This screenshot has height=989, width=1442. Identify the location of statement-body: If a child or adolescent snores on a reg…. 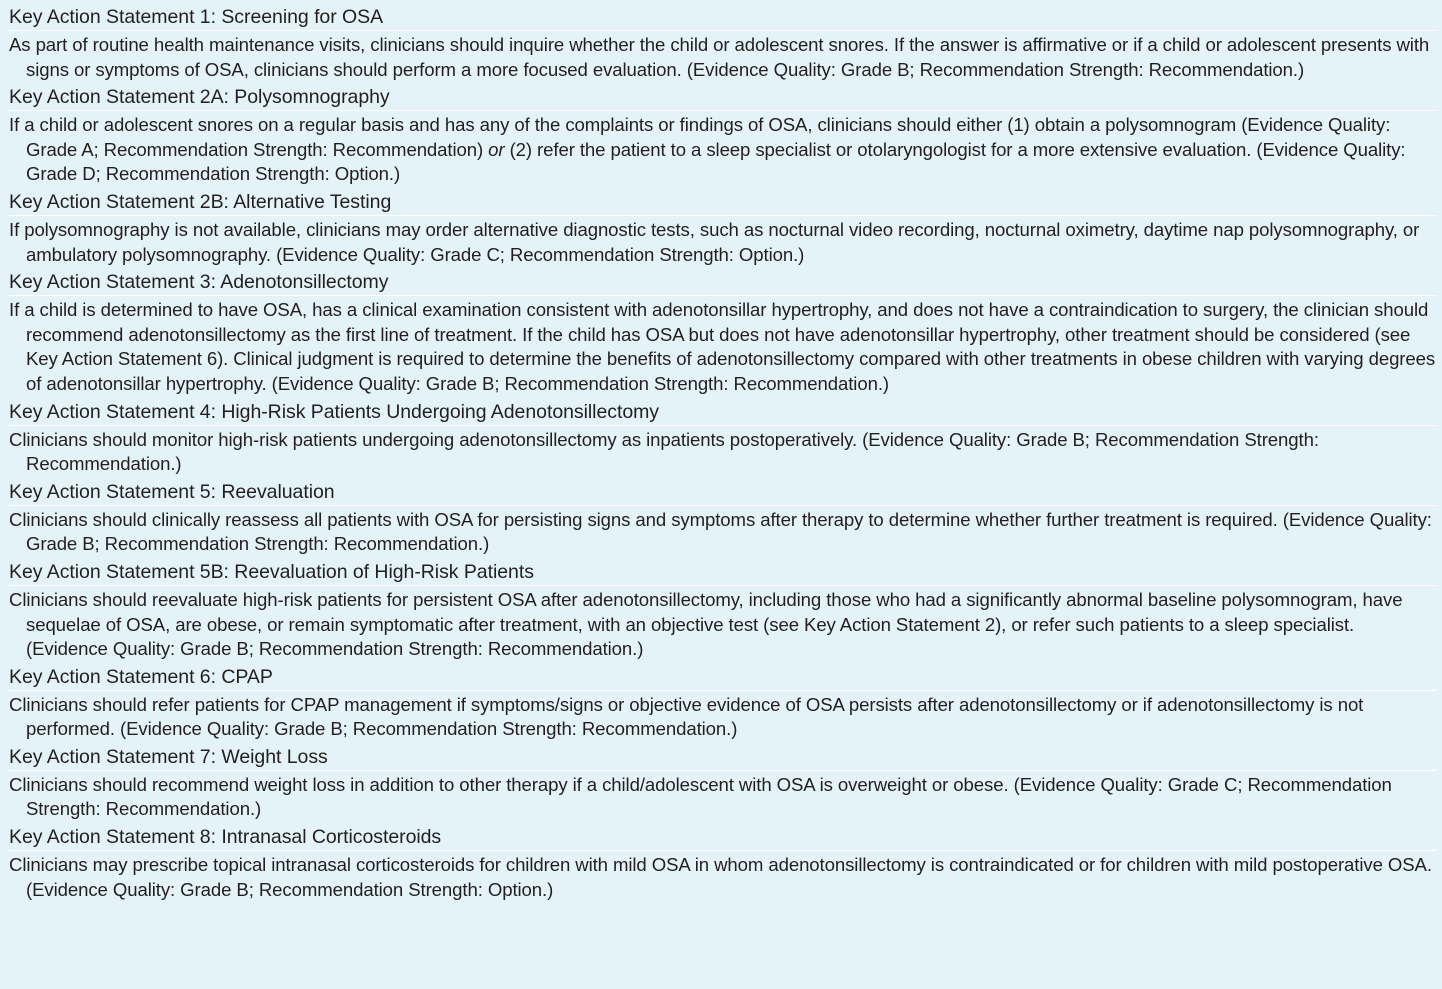
(722, 150).